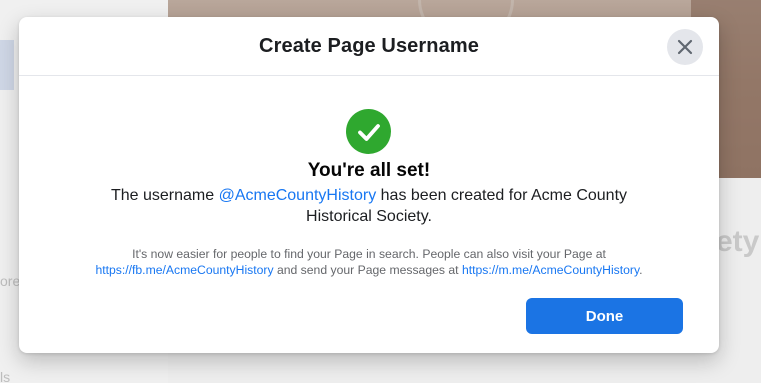  I want to click on m-me-link: https://m.me/AcmeCountyHistory, so click(550, 270).